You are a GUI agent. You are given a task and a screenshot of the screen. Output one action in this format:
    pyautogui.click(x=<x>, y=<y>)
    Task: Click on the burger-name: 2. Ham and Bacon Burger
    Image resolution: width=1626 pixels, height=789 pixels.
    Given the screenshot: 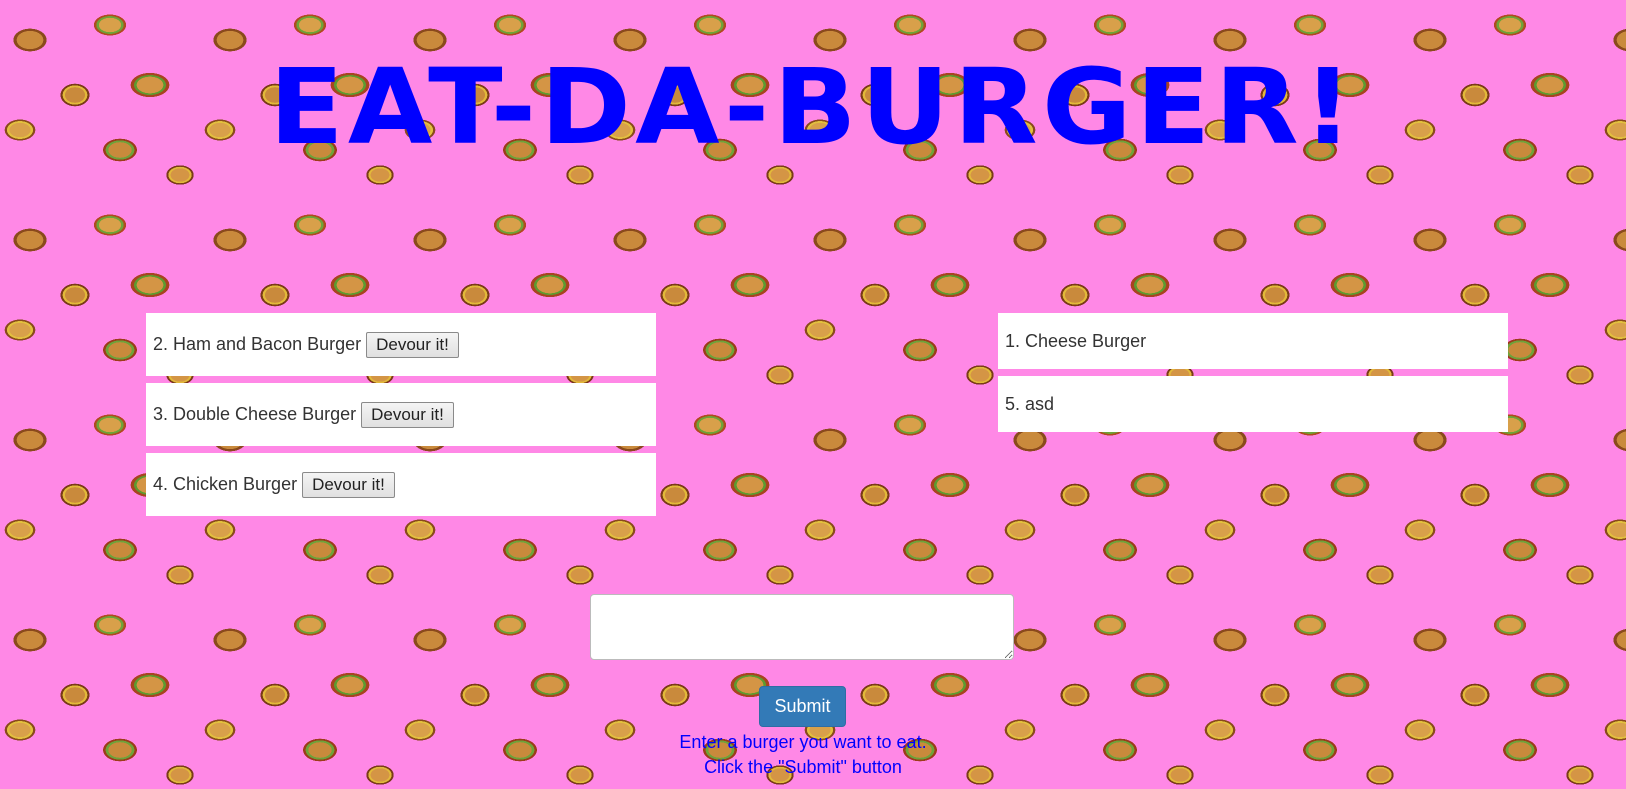 What is the action you would take?
    pyautogui.click(x=257, y=344)
    